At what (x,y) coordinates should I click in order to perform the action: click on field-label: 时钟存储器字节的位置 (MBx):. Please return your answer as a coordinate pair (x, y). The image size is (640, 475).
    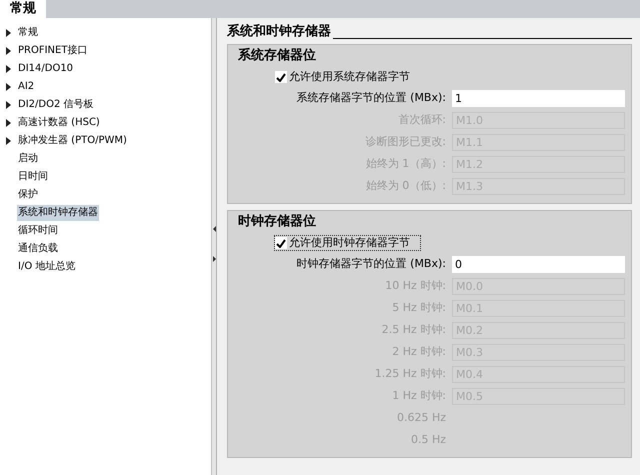
    Looking at the image, I should click on (371, 264).